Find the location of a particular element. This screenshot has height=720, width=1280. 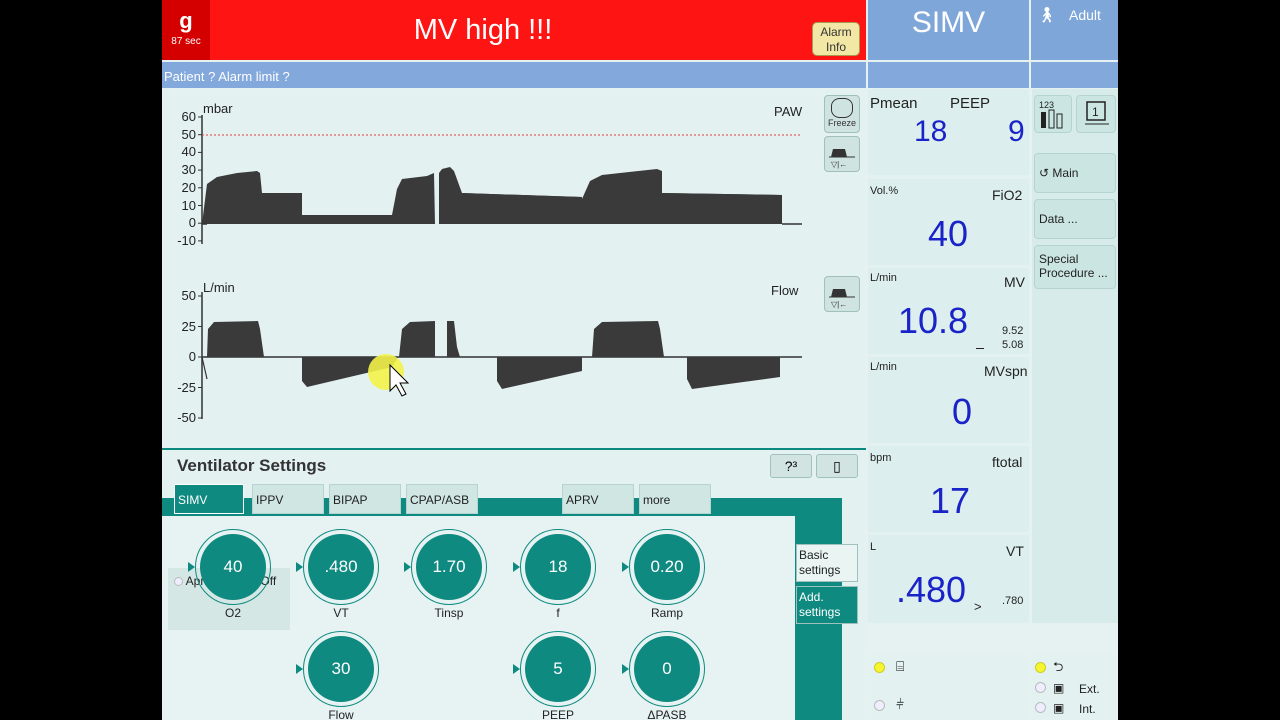

freeze-button: Freeze is located at coordinates (842, 114).